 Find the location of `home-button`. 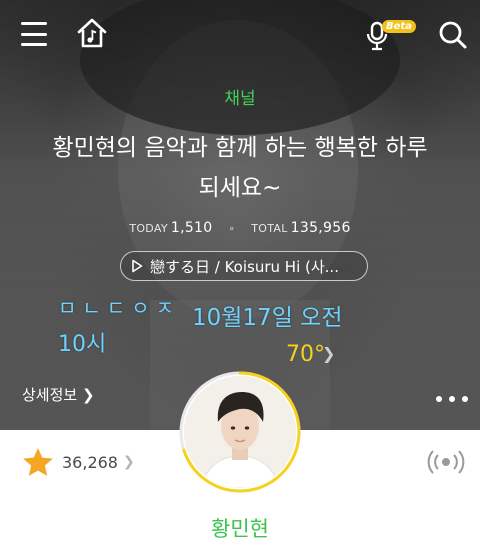

home-button is located at coordinates (92, 33).